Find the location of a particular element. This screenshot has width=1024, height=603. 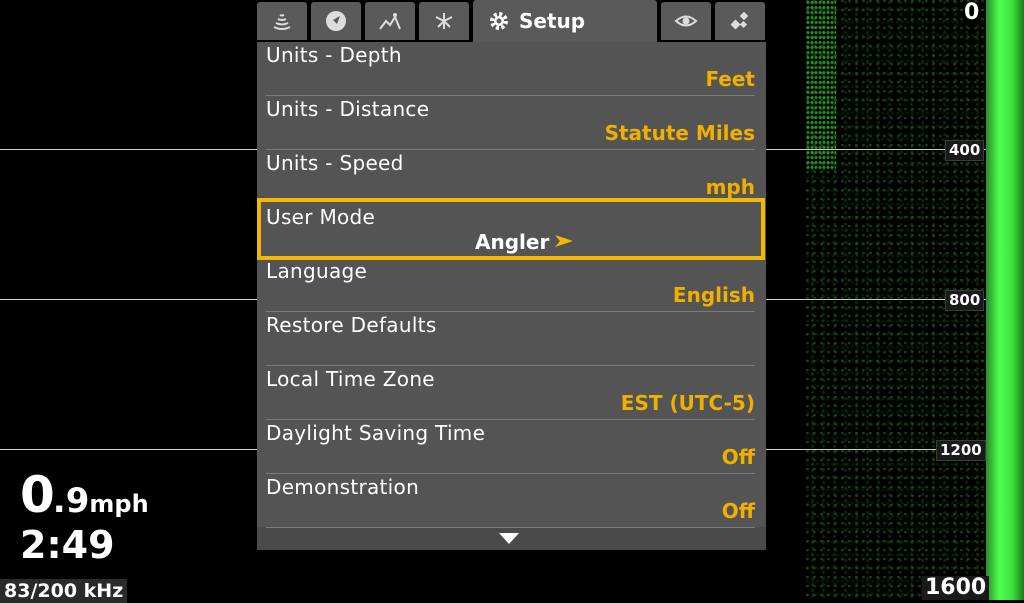

menu-item-language: Language English is located at coordinates (510, 285).